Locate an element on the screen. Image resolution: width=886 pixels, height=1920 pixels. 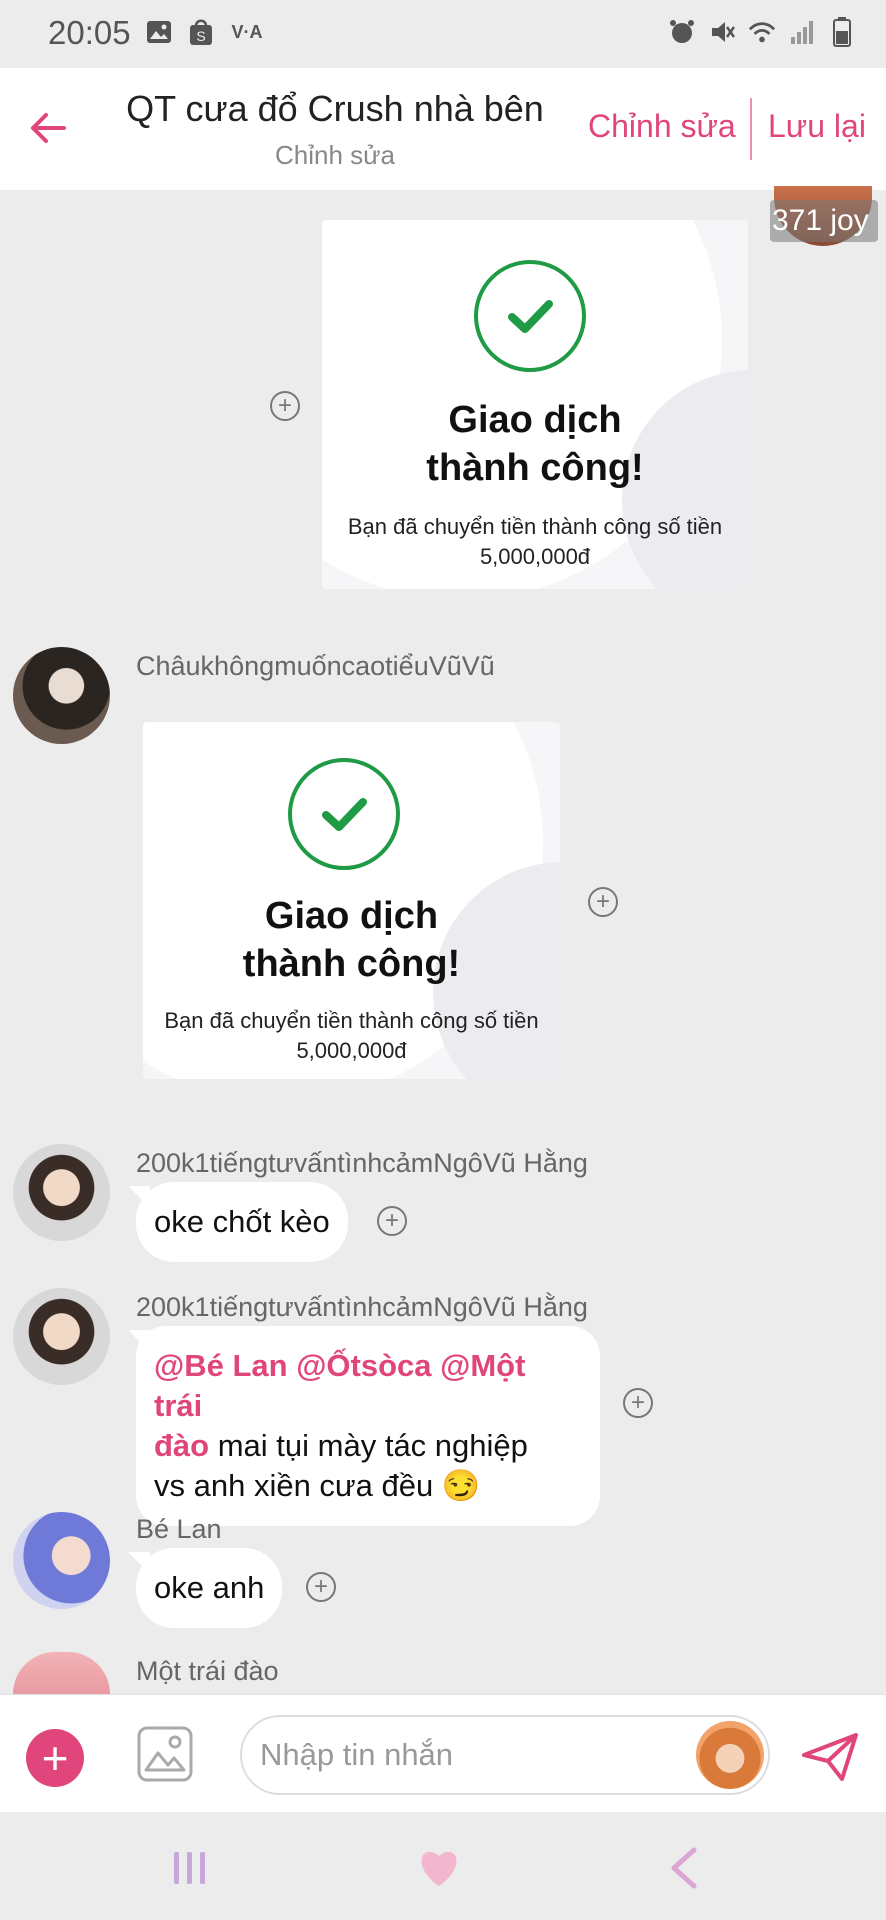
message-bubble: oke anh is located at coordinates (209, 1588).